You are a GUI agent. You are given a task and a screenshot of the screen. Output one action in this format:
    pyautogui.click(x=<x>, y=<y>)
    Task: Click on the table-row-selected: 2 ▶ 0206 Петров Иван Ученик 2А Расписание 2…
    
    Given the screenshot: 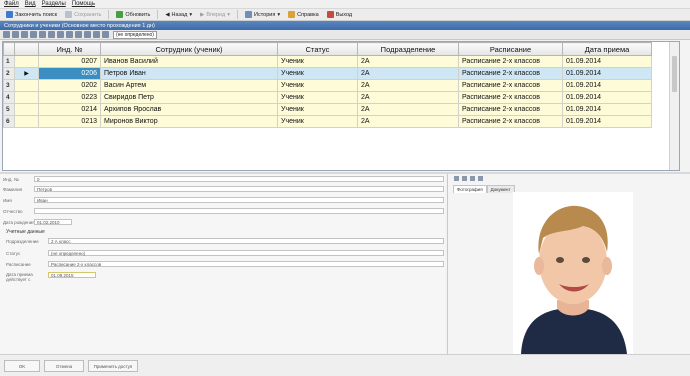 What is the action you would take?
    pyautogui.click(x=327, y=73)
    